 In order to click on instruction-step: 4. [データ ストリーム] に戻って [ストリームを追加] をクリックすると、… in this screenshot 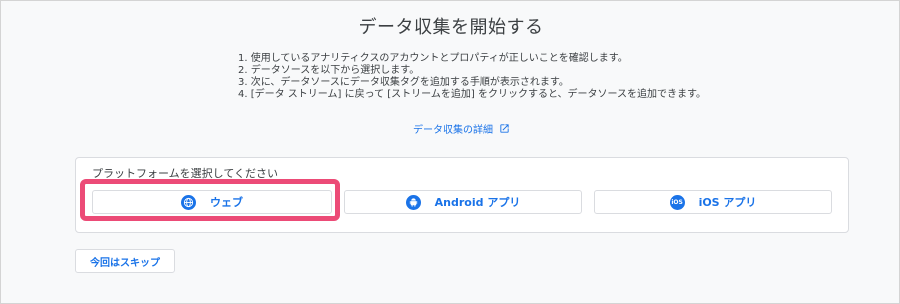, I will do `click(472, 94)`.